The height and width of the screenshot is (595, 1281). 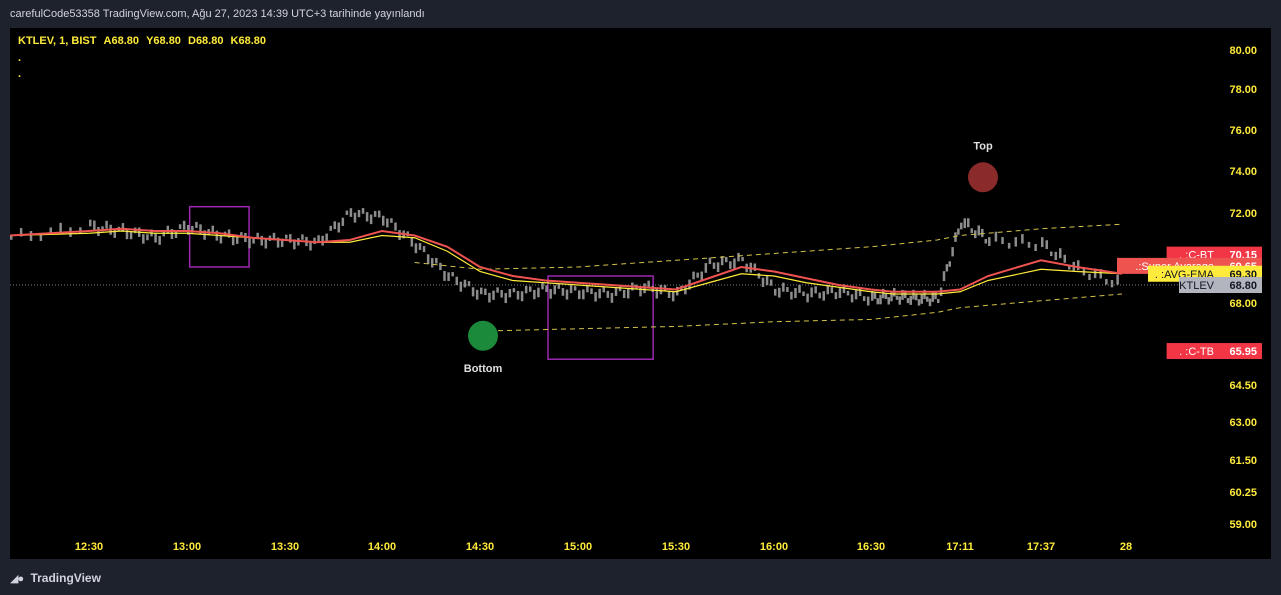 What do you see at coordinates (187, 547) in the screenshot?
I see `x-tick-label: 13:00` at bounding box center [187, 547].